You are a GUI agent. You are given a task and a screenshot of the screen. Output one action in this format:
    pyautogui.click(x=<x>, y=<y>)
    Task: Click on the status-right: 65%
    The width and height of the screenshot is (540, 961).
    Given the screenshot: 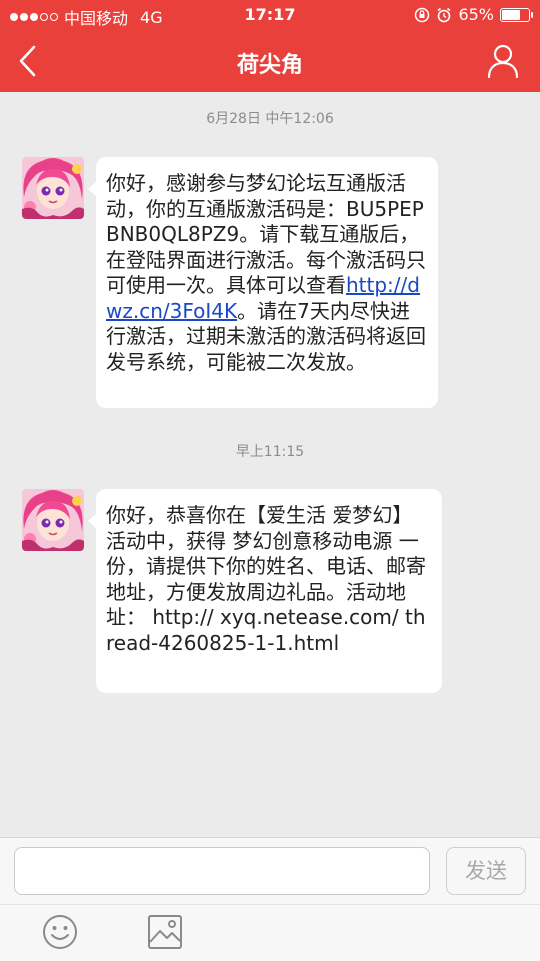 What is the action you would take?
    pyautogui.click(x=473, y=14)
    